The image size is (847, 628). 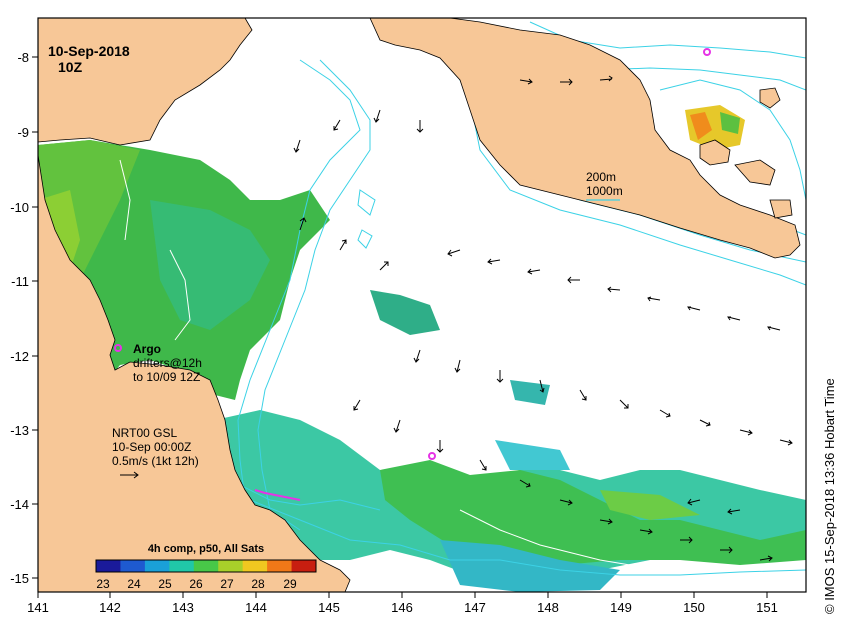 What do you see at coordinates (151, 447) in the screenshot?
I see `current-note-line2: 10-Sep 00:00Z` at bounding box center [151, 447].